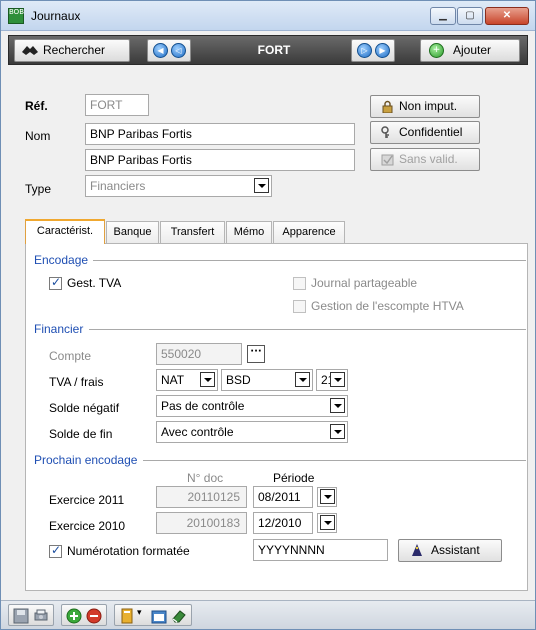  I want to click on numerotation-checkbox, so click(55, 550).